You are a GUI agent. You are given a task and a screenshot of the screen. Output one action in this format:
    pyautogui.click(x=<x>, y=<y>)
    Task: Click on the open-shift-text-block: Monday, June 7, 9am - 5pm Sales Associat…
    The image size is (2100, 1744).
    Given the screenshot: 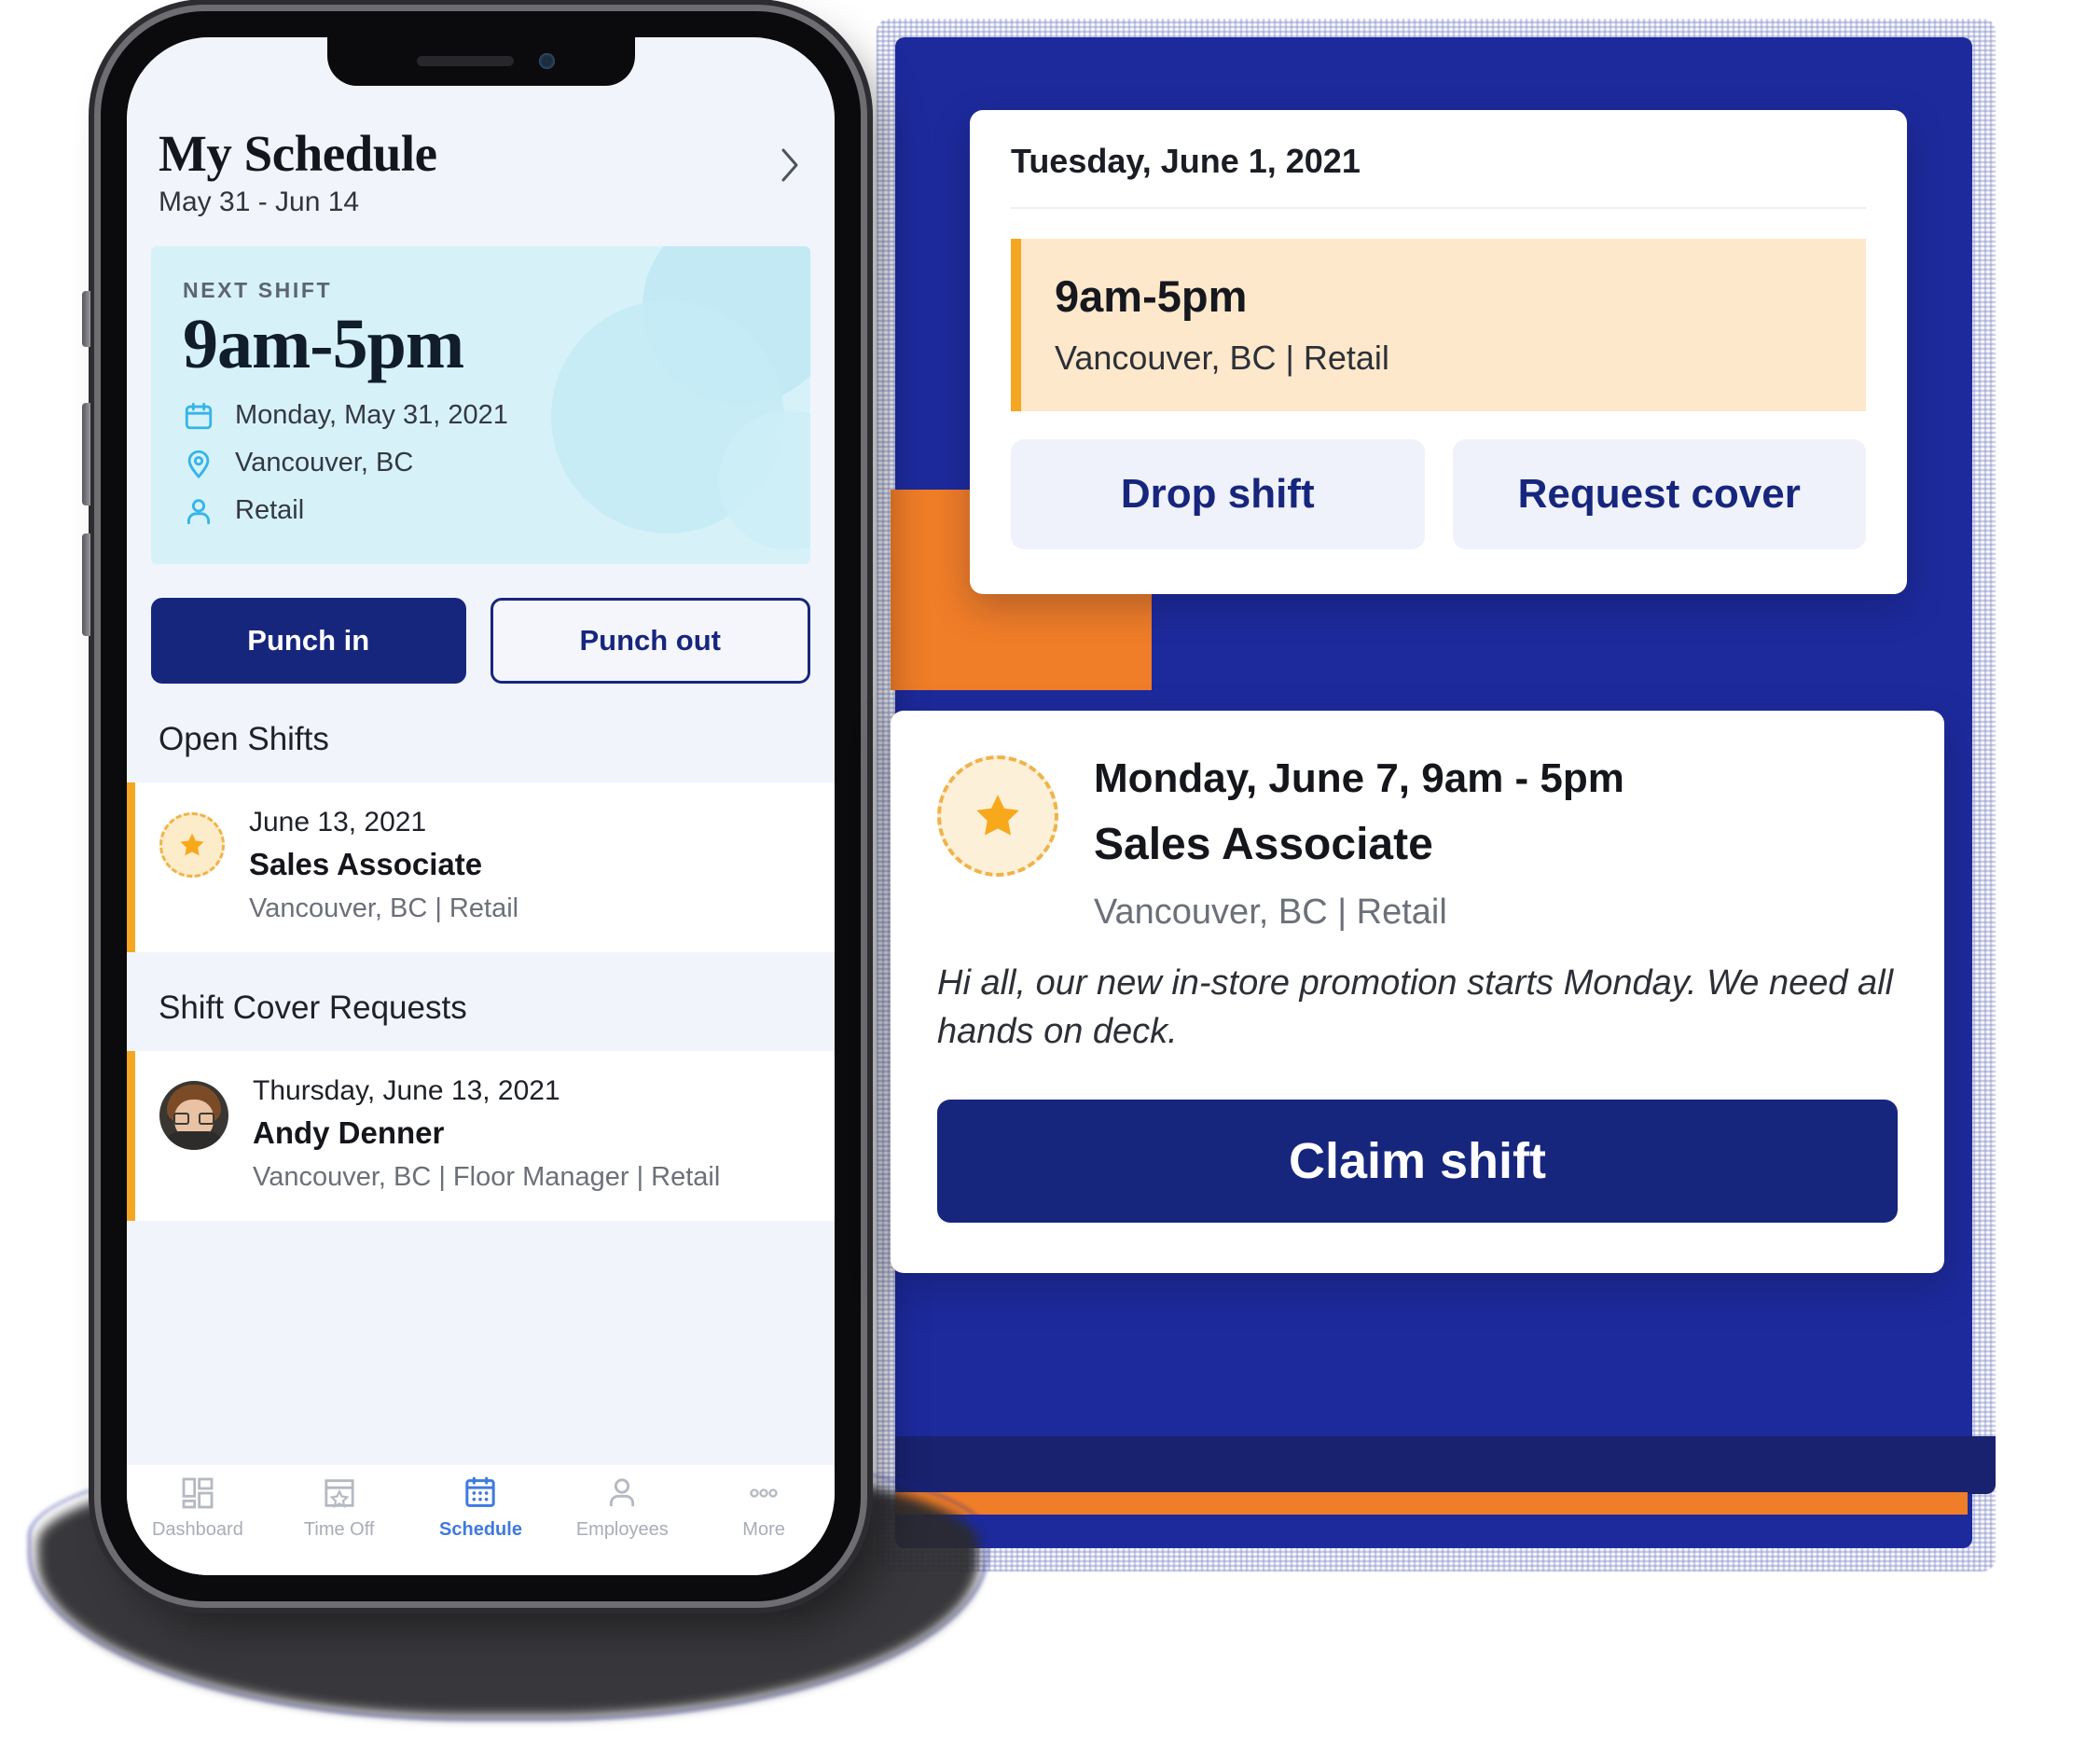 What is the action you would take?
    pyautogui.click(x=1359, y=844)
    